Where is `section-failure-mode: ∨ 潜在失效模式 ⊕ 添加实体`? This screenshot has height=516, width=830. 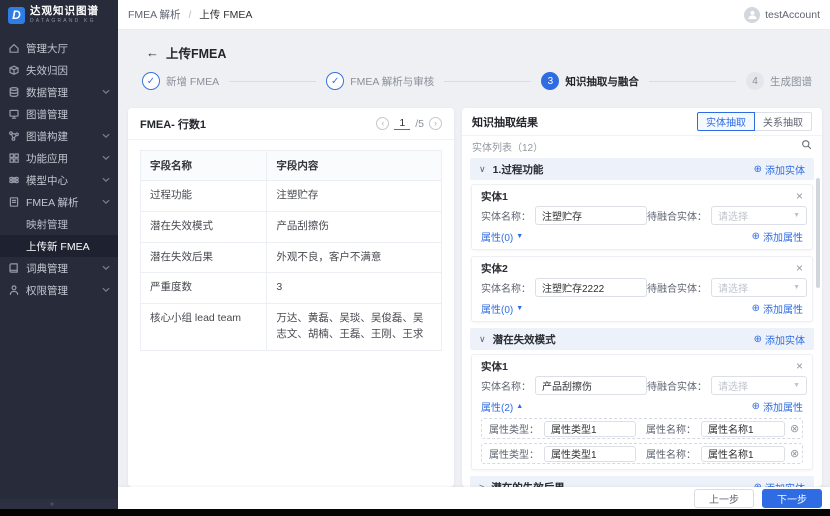
section-failure-mode: ∨ 潜在失效模式 ⊕ 添加实体 is located at coordinates (642, 339).